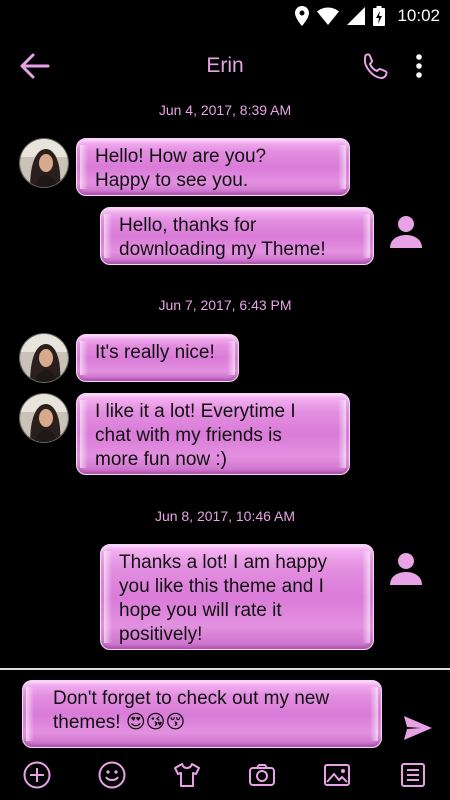  I want to click on status-bar: 10:02, so click(225, 16).